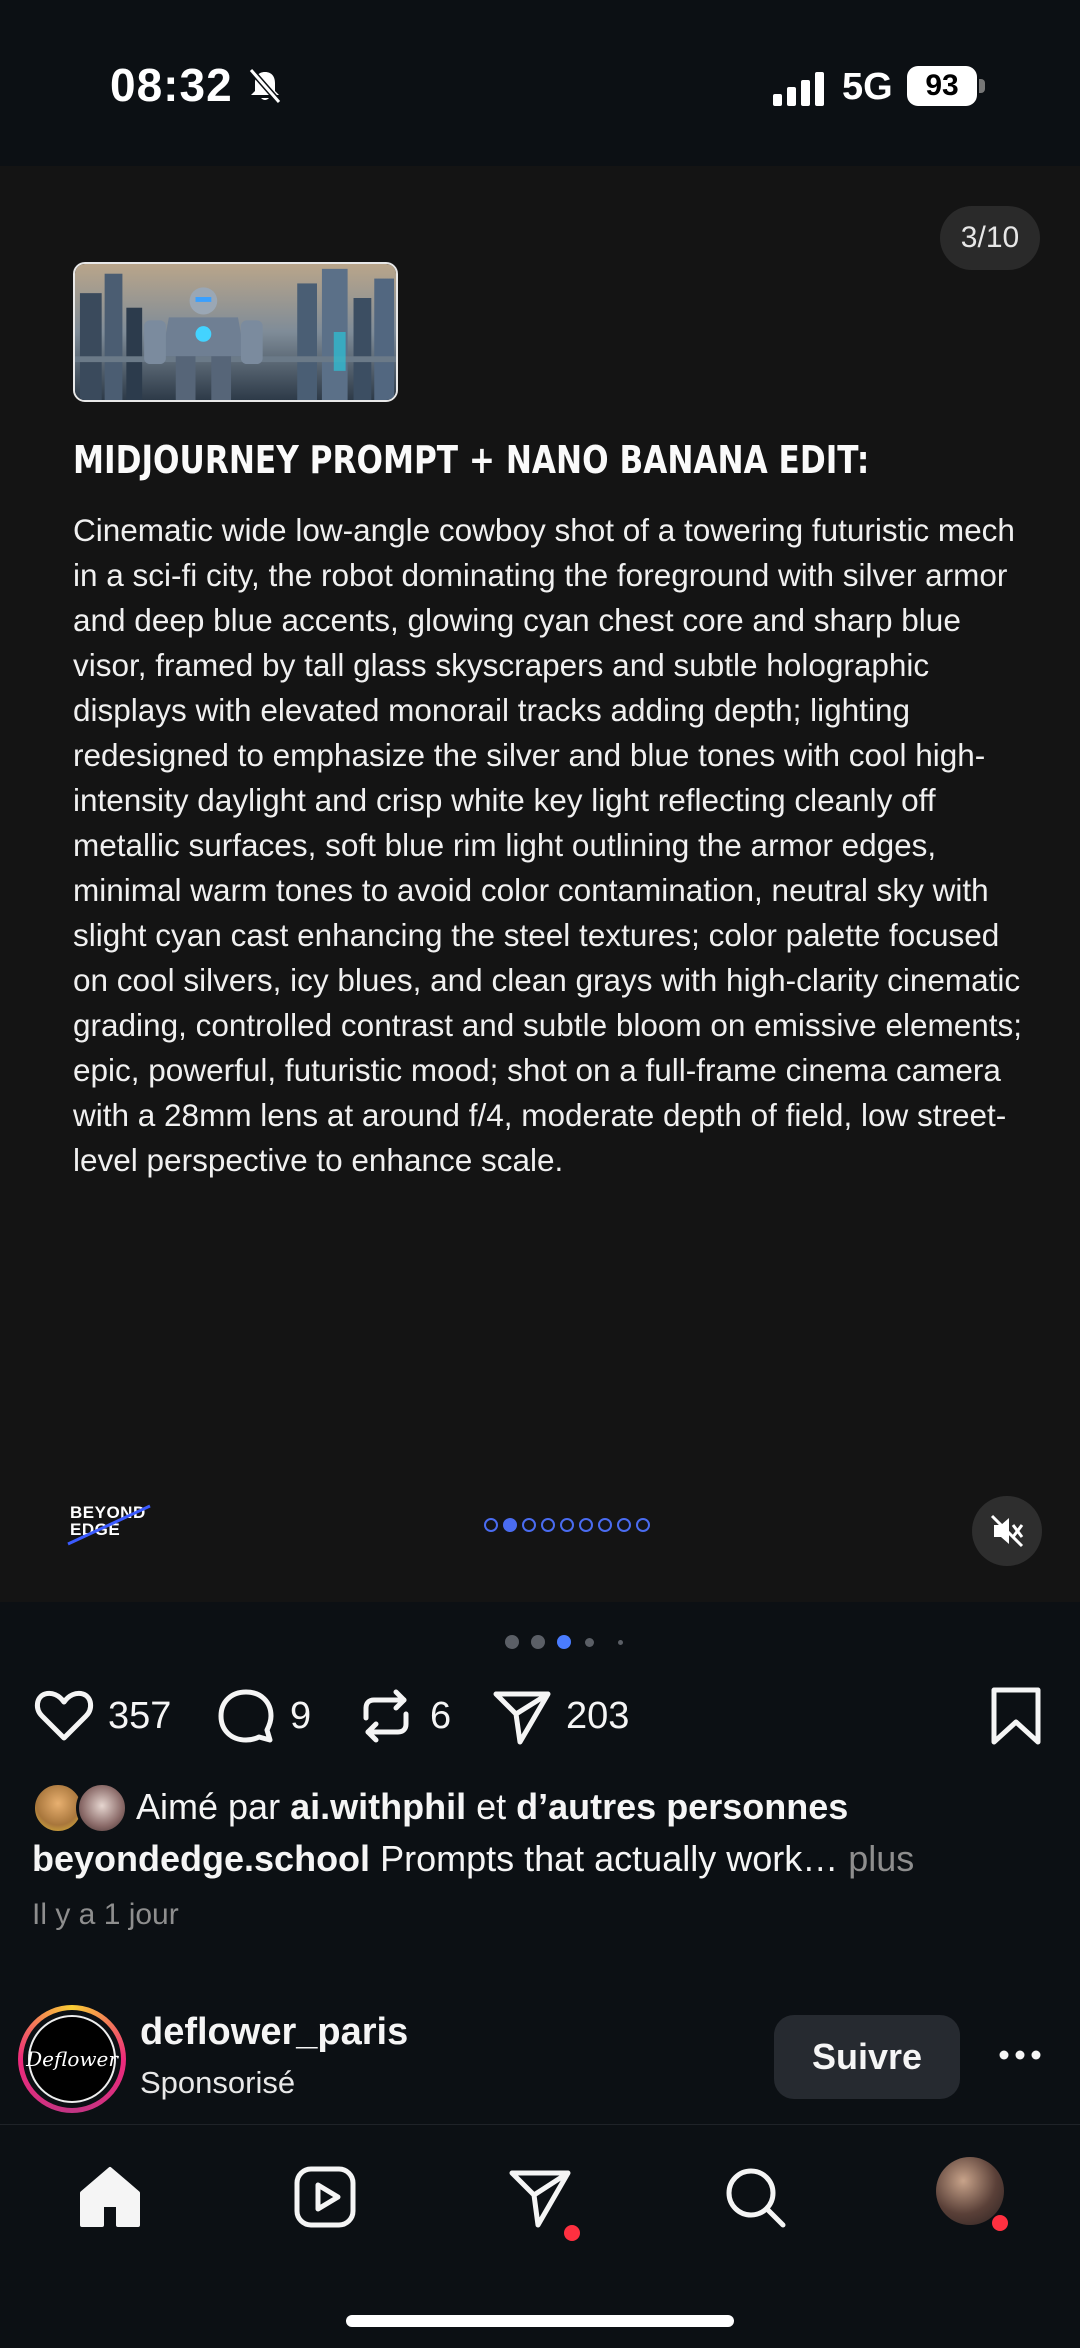 Image resolution: width=1080 pixels, height=2348 pixels. What do you see at coordinates (982, 86) in the screenshot?
I see `battery-nub` at bounding box center [982, 86].